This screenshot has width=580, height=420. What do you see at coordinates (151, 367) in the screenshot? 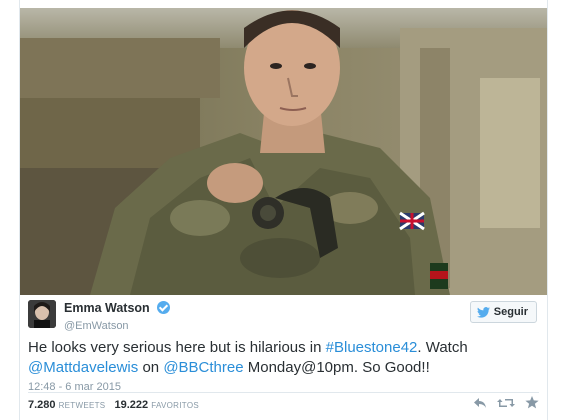
I see `tweet-text-segment: on` at bounding box center [151, 367].